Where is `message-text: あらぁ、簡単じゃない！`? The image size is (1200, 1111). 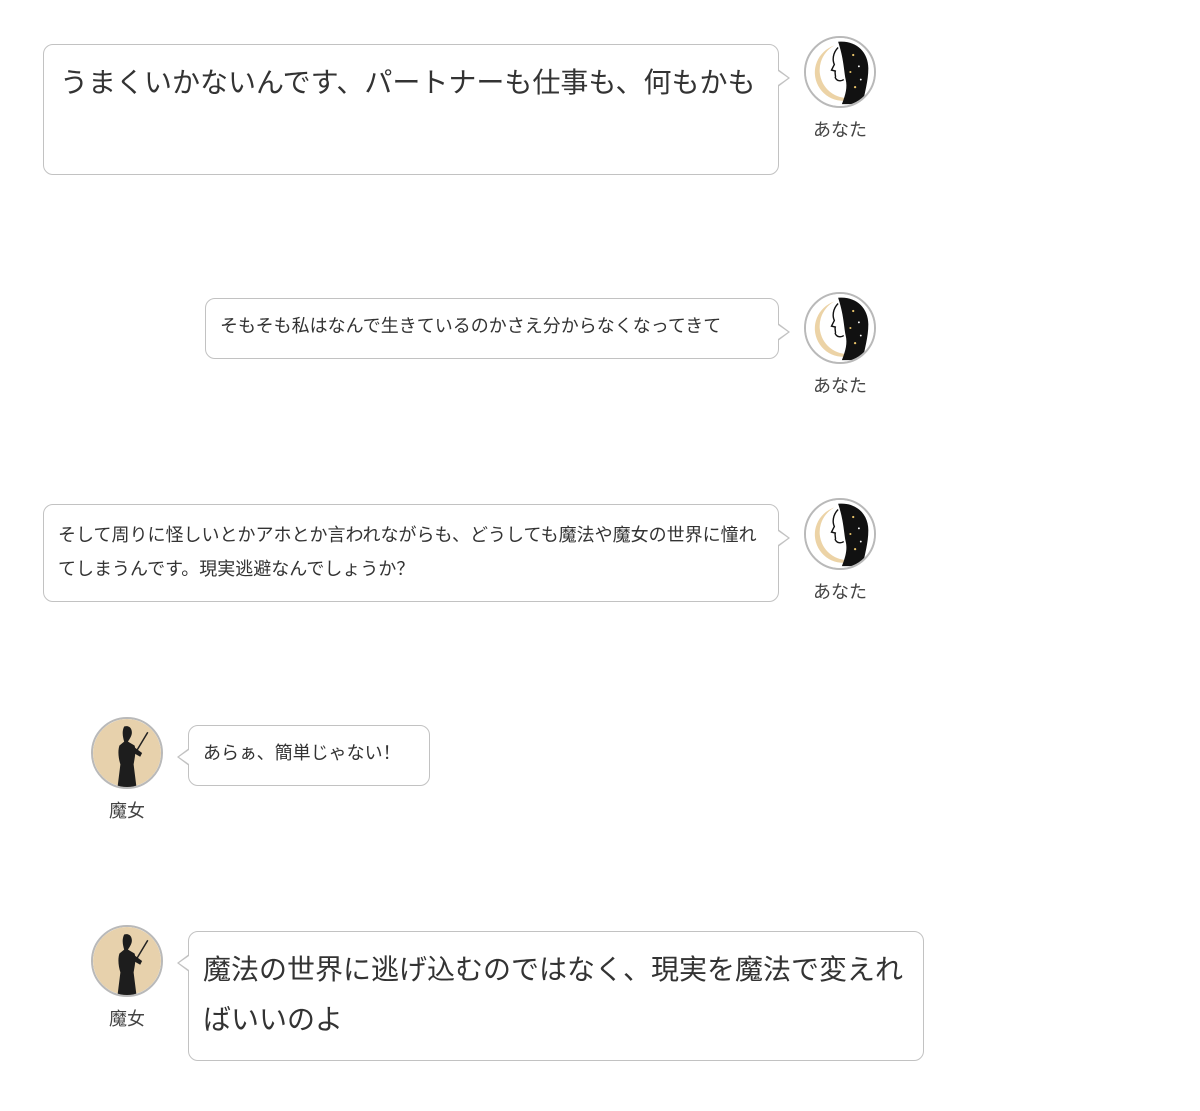
message-text: あらぁ、簡単じゃない！ is located at coordinates (302, 753).